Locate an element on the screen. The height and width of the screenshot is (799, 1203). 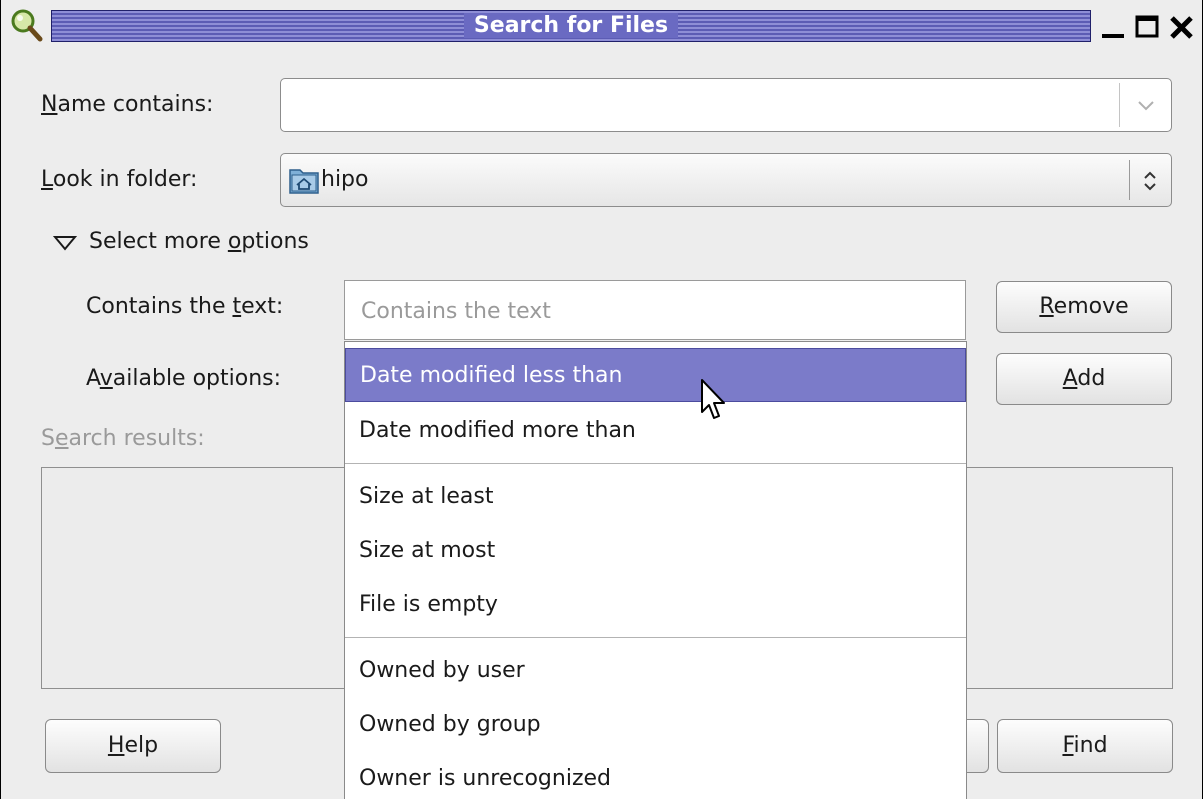
minimize-icon is located at coordinates (1113, 36).